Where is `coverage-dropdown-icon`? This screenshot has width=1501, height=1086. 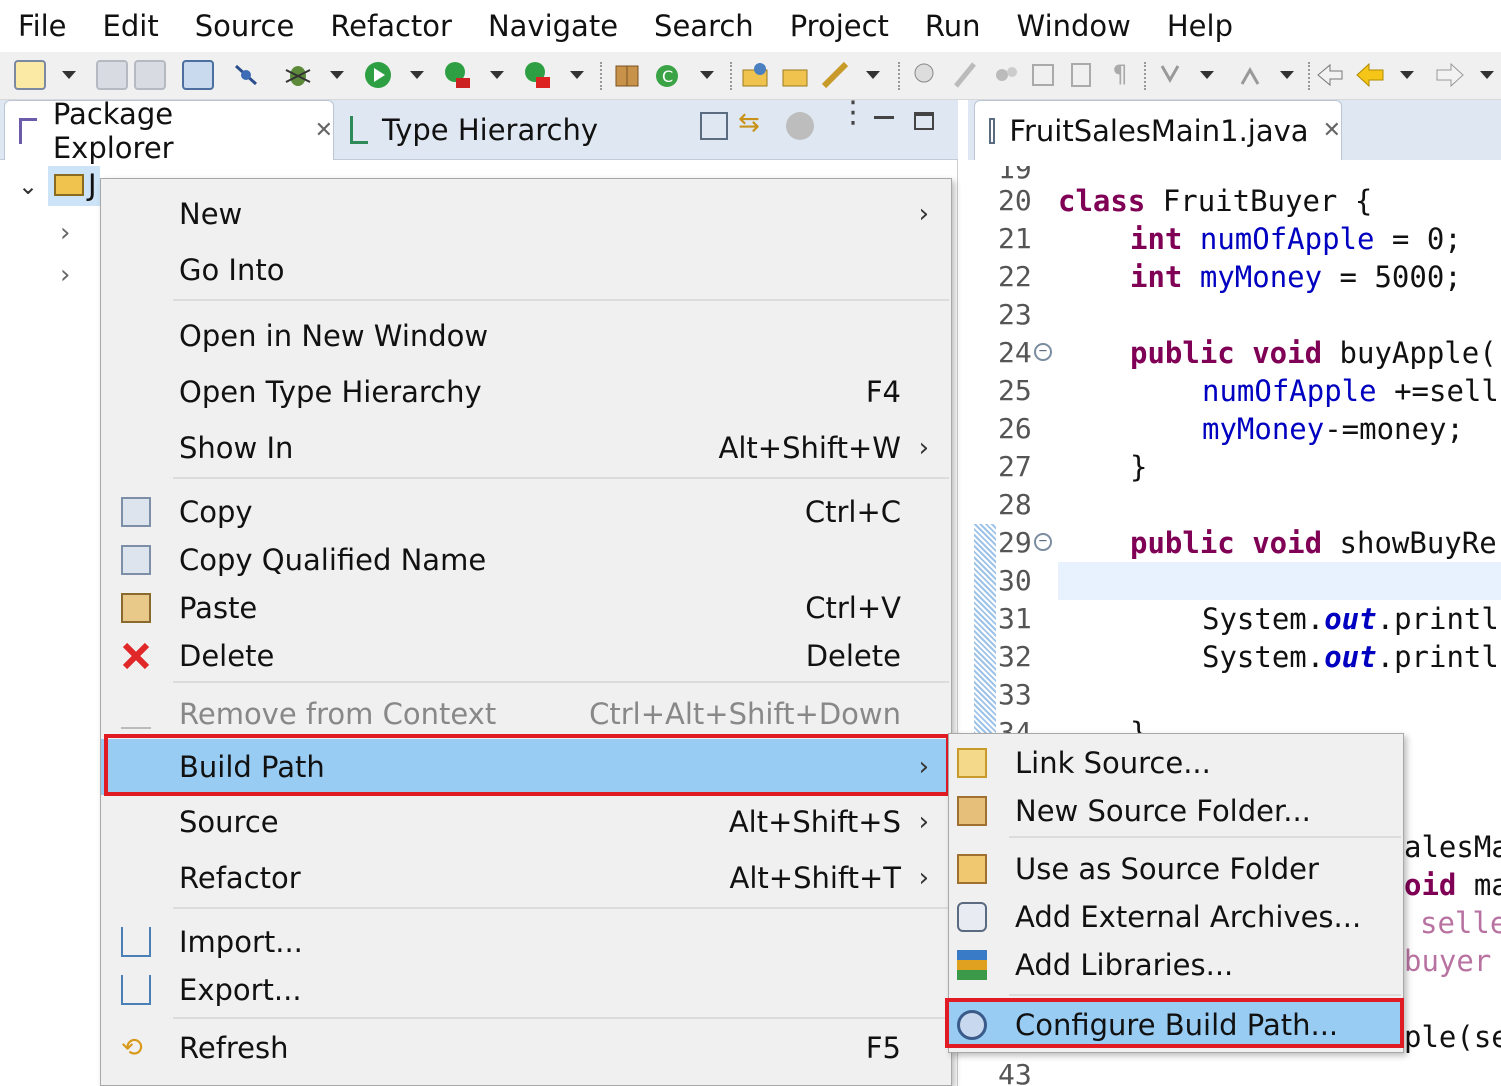
coverage-dropdown-icon is located at coordinates (497, 75).